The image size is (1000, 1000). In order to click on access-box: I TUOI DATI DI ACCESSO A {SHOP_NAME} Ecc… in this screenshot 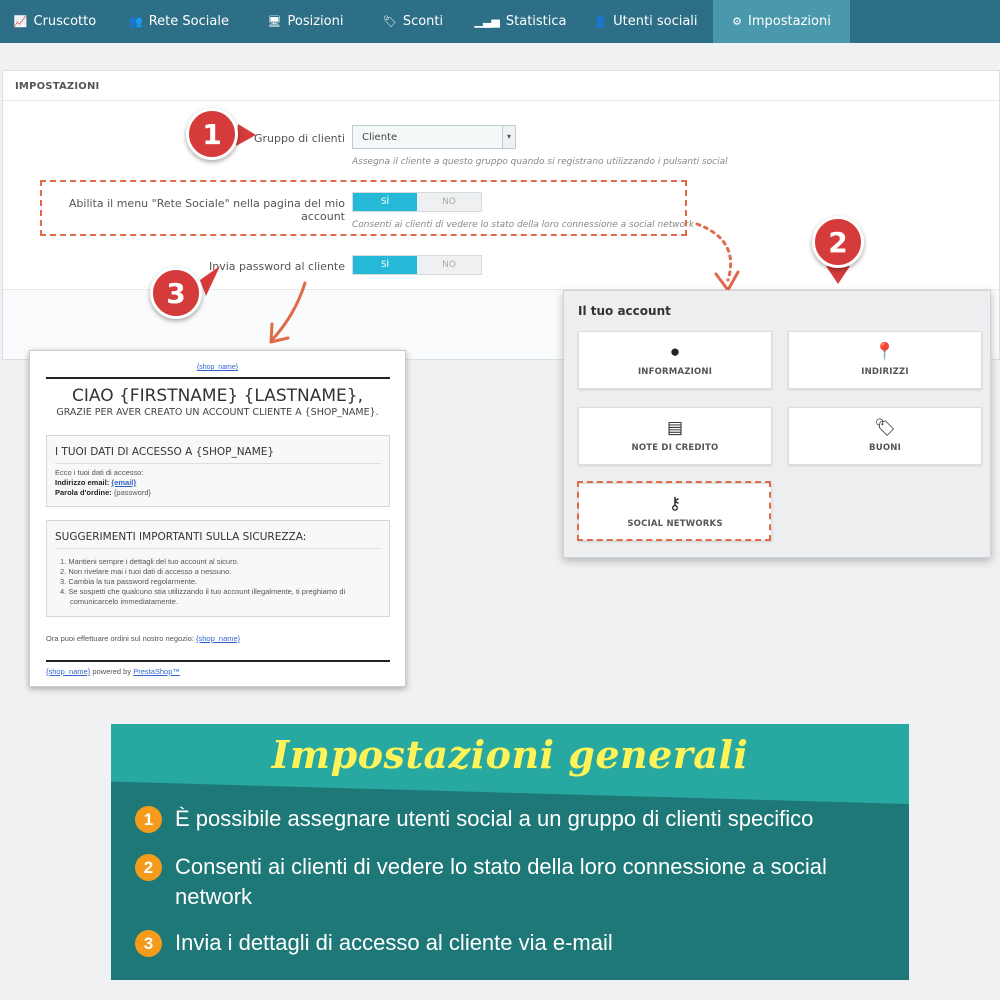, I will do `click(218, 471)`.